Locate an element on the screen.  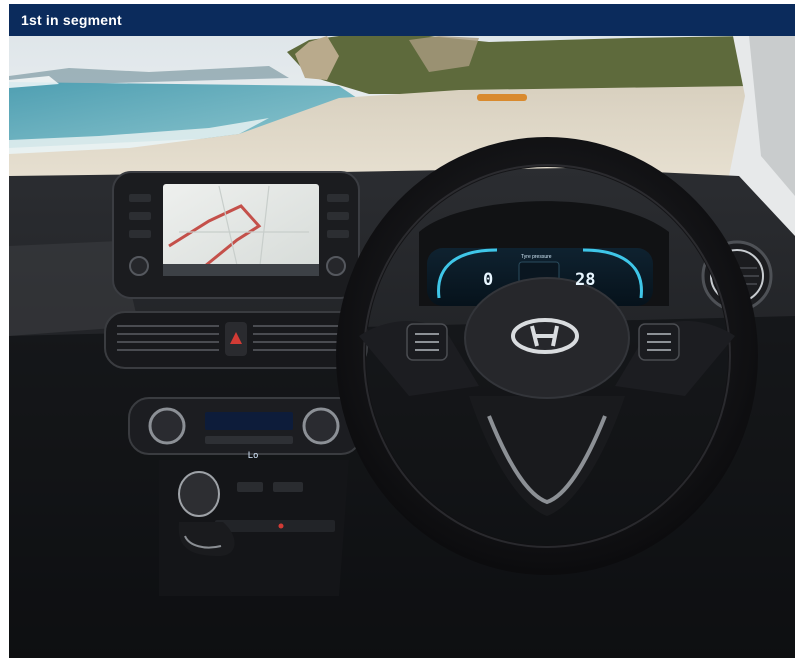
navigation-screen is located at coordinates (241, 230).